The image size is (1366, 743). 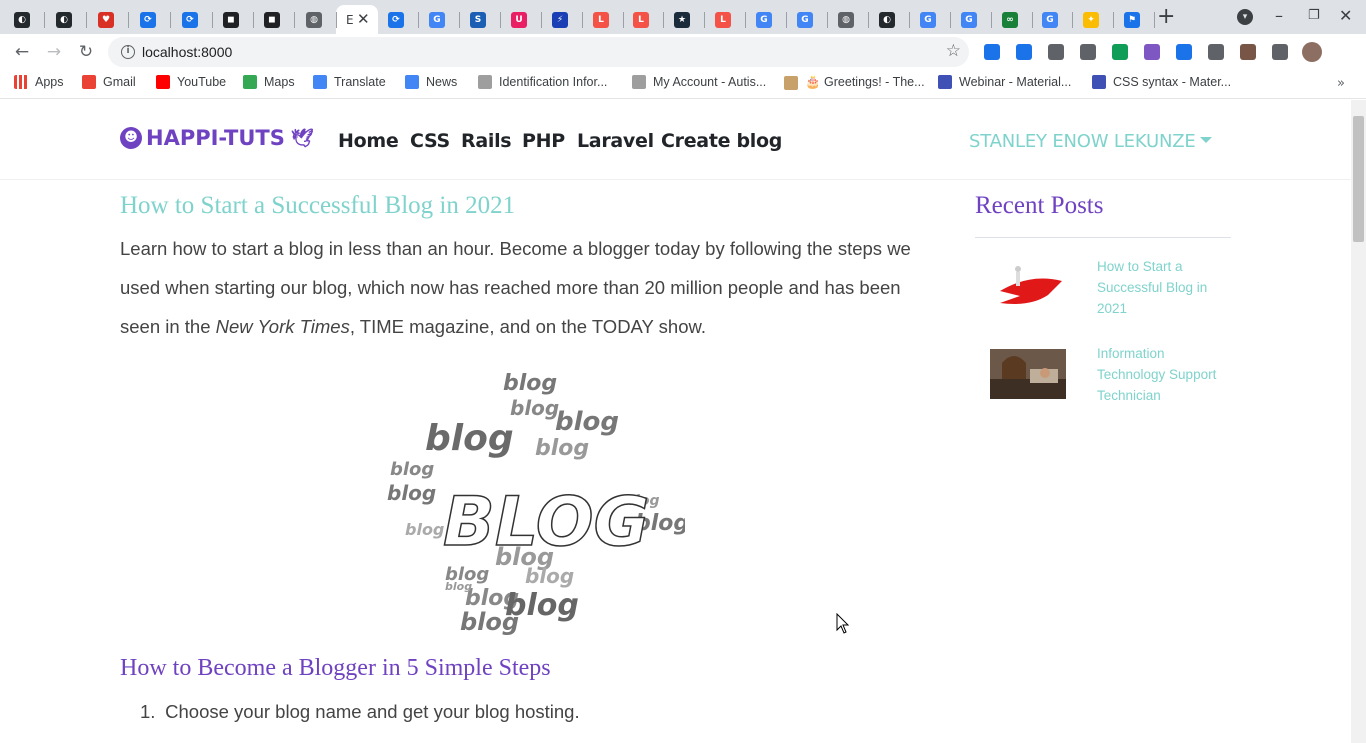 I want to click on site-info-icon: i, so click(x=128, y=52).